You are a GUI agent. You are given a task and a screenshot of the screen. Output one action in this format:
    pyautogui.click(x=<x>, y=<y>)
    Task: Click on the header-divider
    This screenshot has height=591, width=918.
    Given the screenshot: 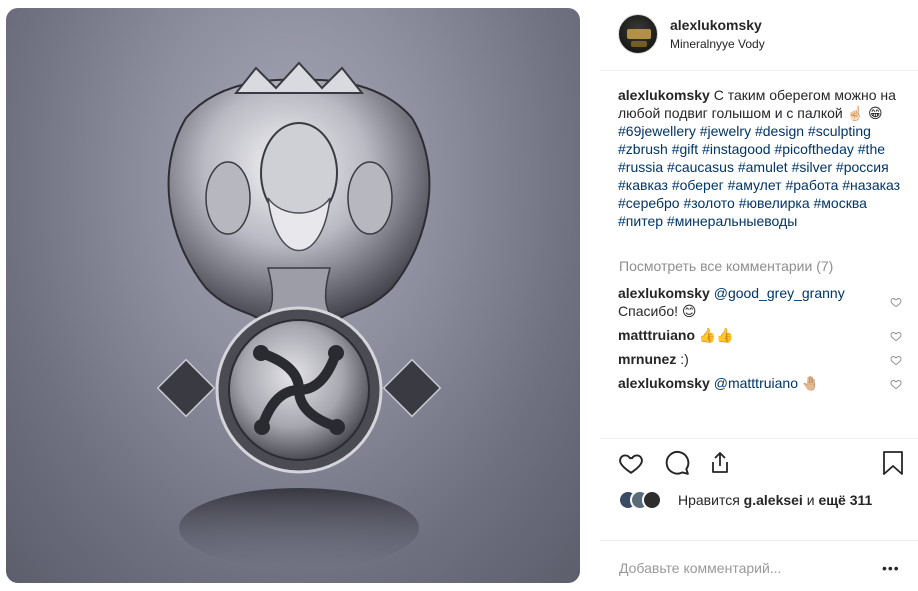 What is the action you would take?
    pyautogui.click(x=759, y=70)
    